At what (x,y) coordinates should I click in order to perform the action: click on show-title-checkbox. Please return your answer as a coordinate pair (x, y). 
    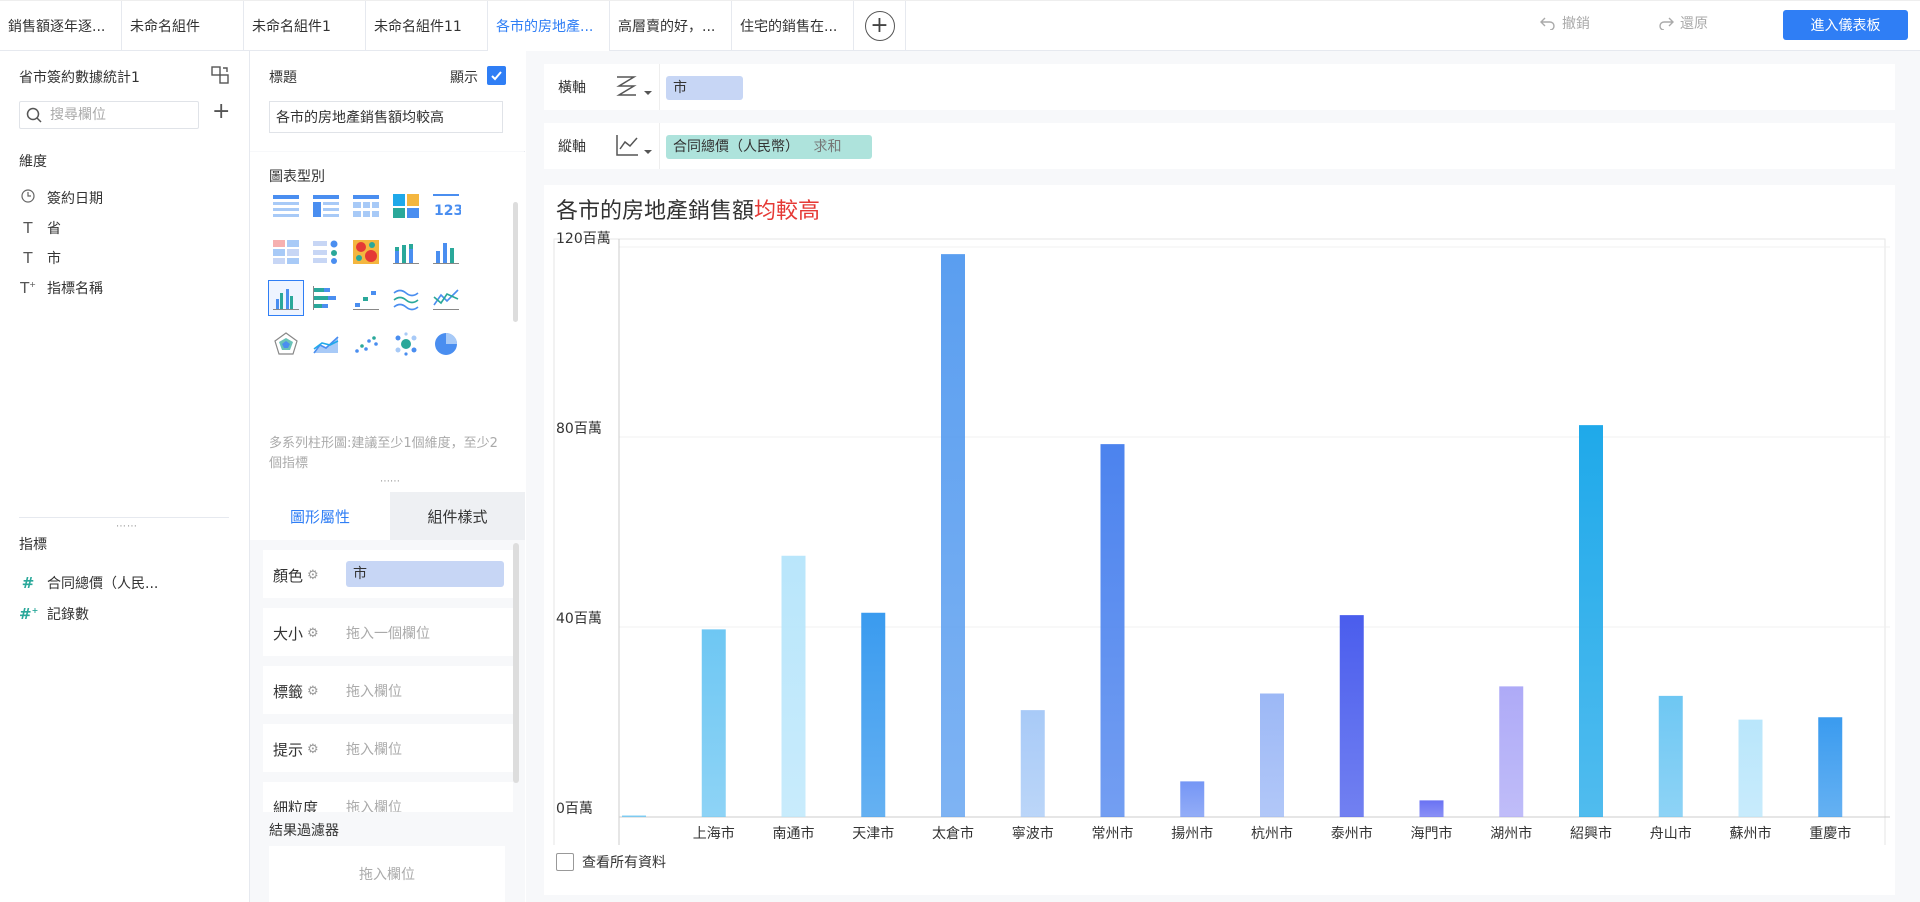
    Looking at the image, I should click on (496, 75).